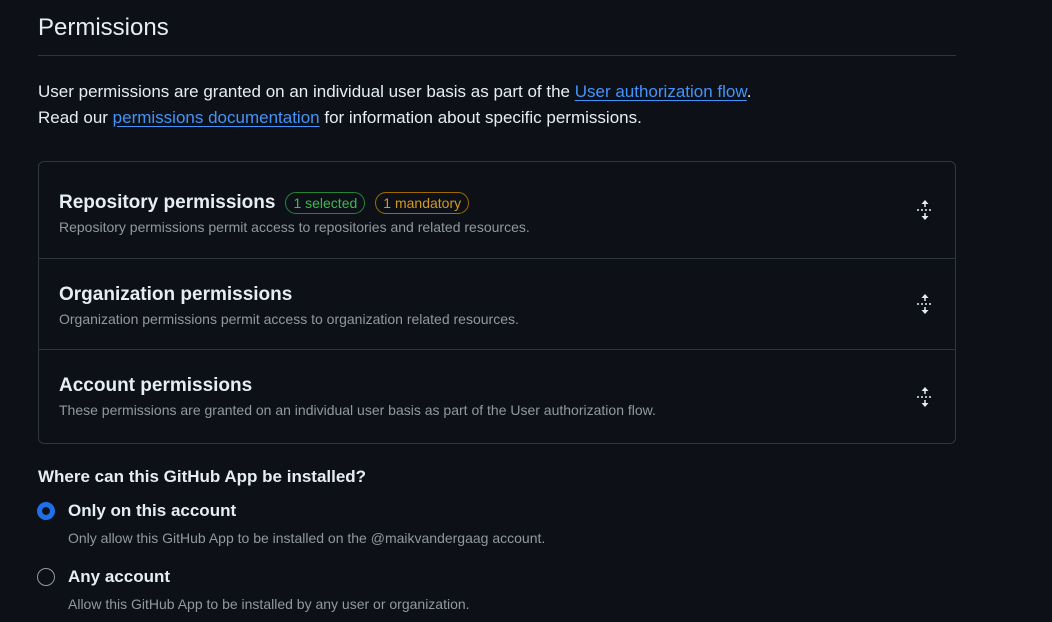  What do you see at coordinates (507, 374) in the screenshot?
I see `perm-header: Account permissions` at bounding box center [507, 374].